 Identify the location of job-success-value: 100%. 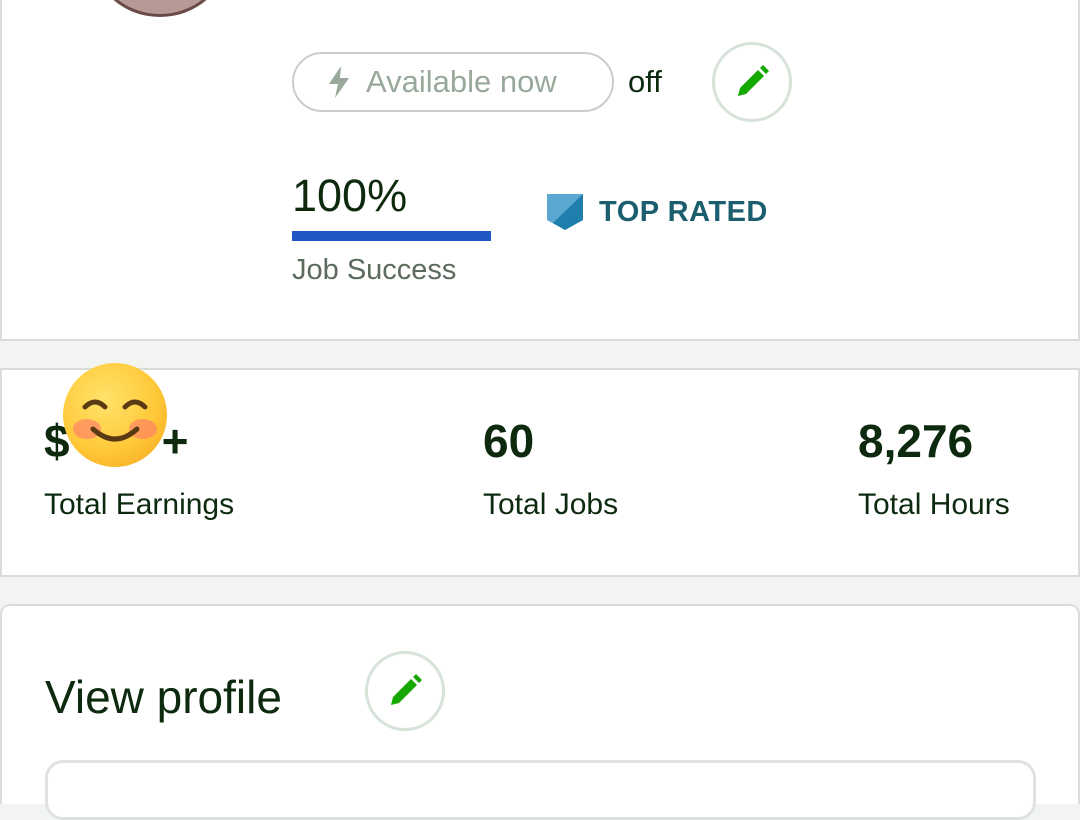
(350, 195).